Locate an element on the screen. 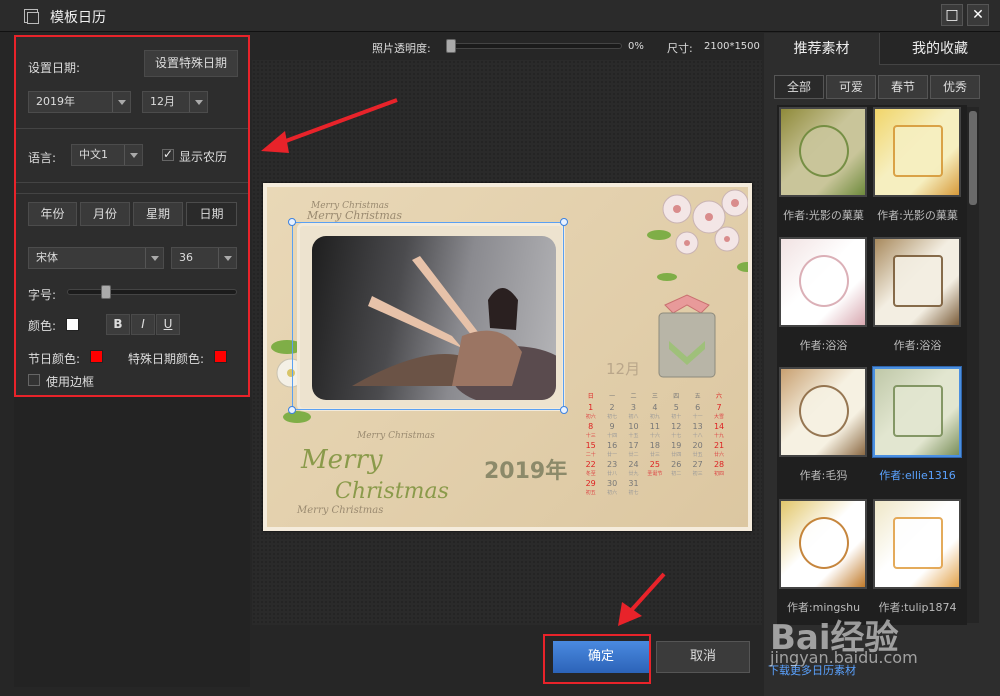  tab-year: 年份 is located at coordinates (52, 214).